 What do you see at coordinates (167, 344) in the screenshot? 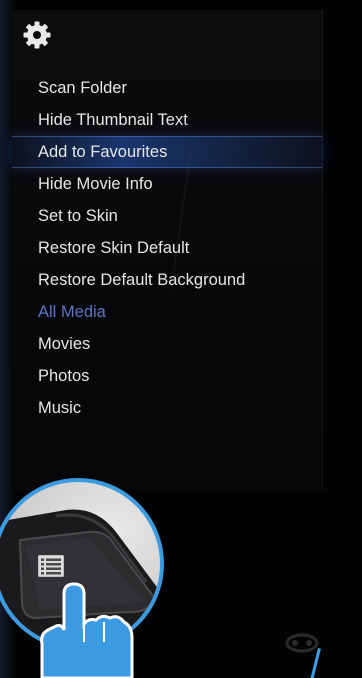
I see `menu-item-movies: Movies` at bounding box center [167, 344].